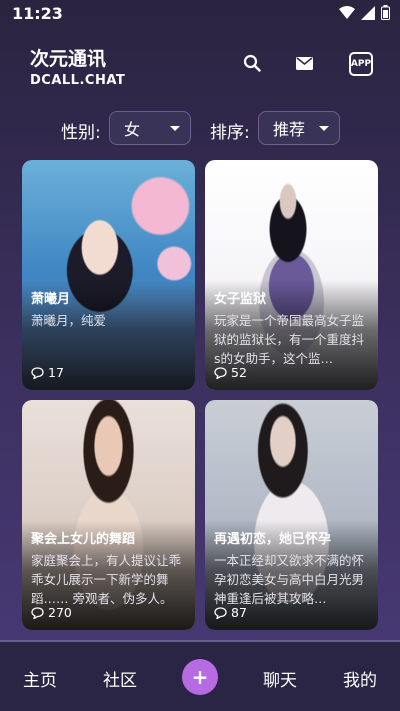  Describe the element at coordinates (120, 678) in the screenshot. I see `tab-community: 社区` at that location.